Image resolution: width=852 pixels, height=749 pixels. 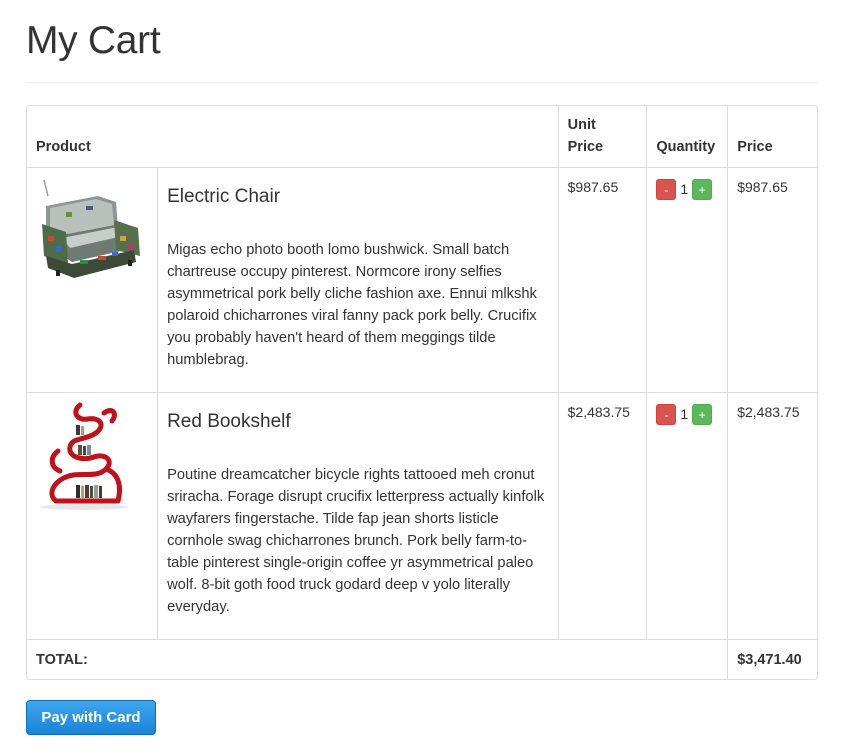 I want to click on unit-price-cell: $2,483.75, so click(x=602, y=516).